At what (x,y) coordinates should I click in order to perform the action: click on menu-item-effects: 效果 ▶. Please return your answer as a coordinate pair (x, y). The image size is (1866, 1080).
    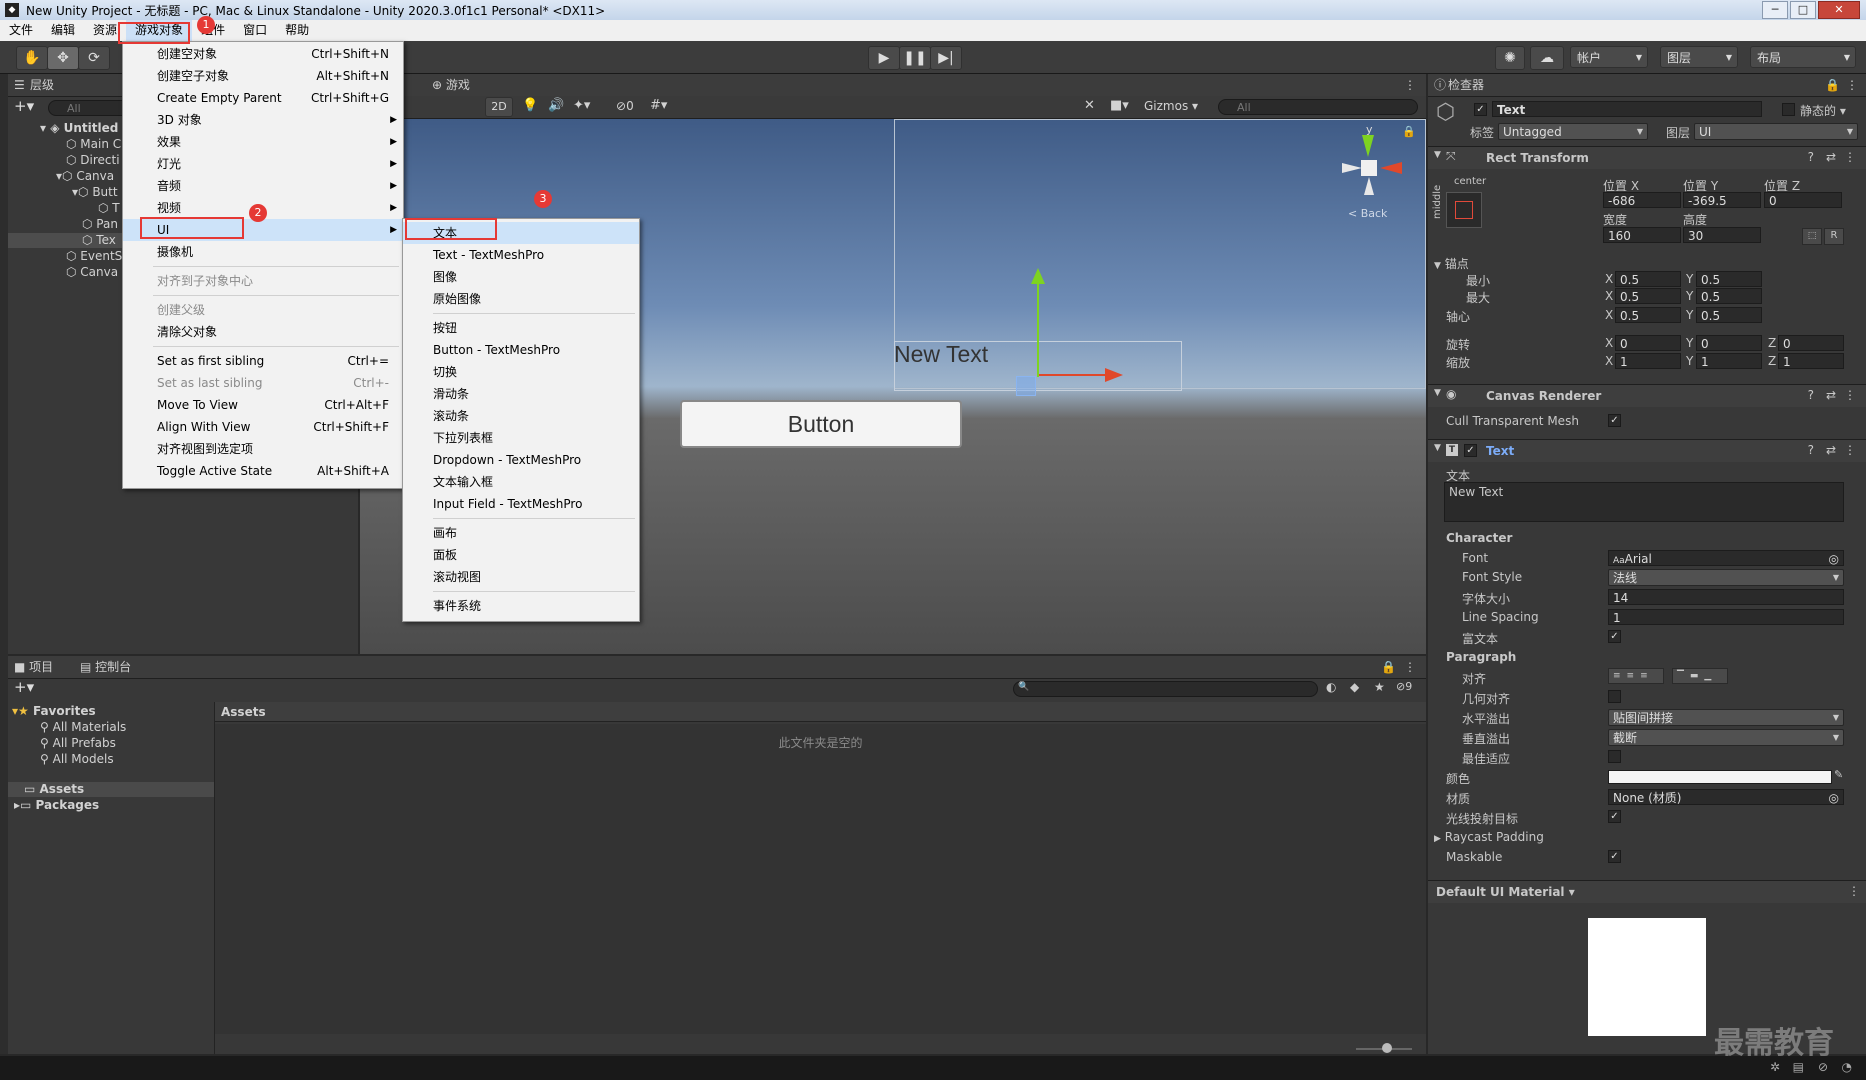
    Looking at the image, I should click on (263, 142).